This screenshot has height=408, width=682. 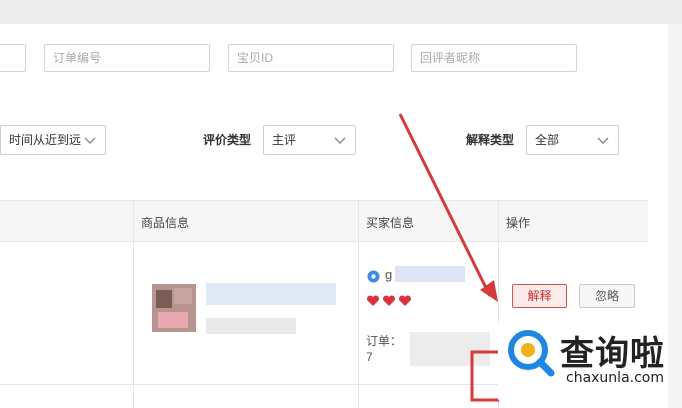 What do you see at coordinates (615, 378) in the screenshot?
I see `watermark-domain: chaxunla.com` at bounding box center [615, 378].